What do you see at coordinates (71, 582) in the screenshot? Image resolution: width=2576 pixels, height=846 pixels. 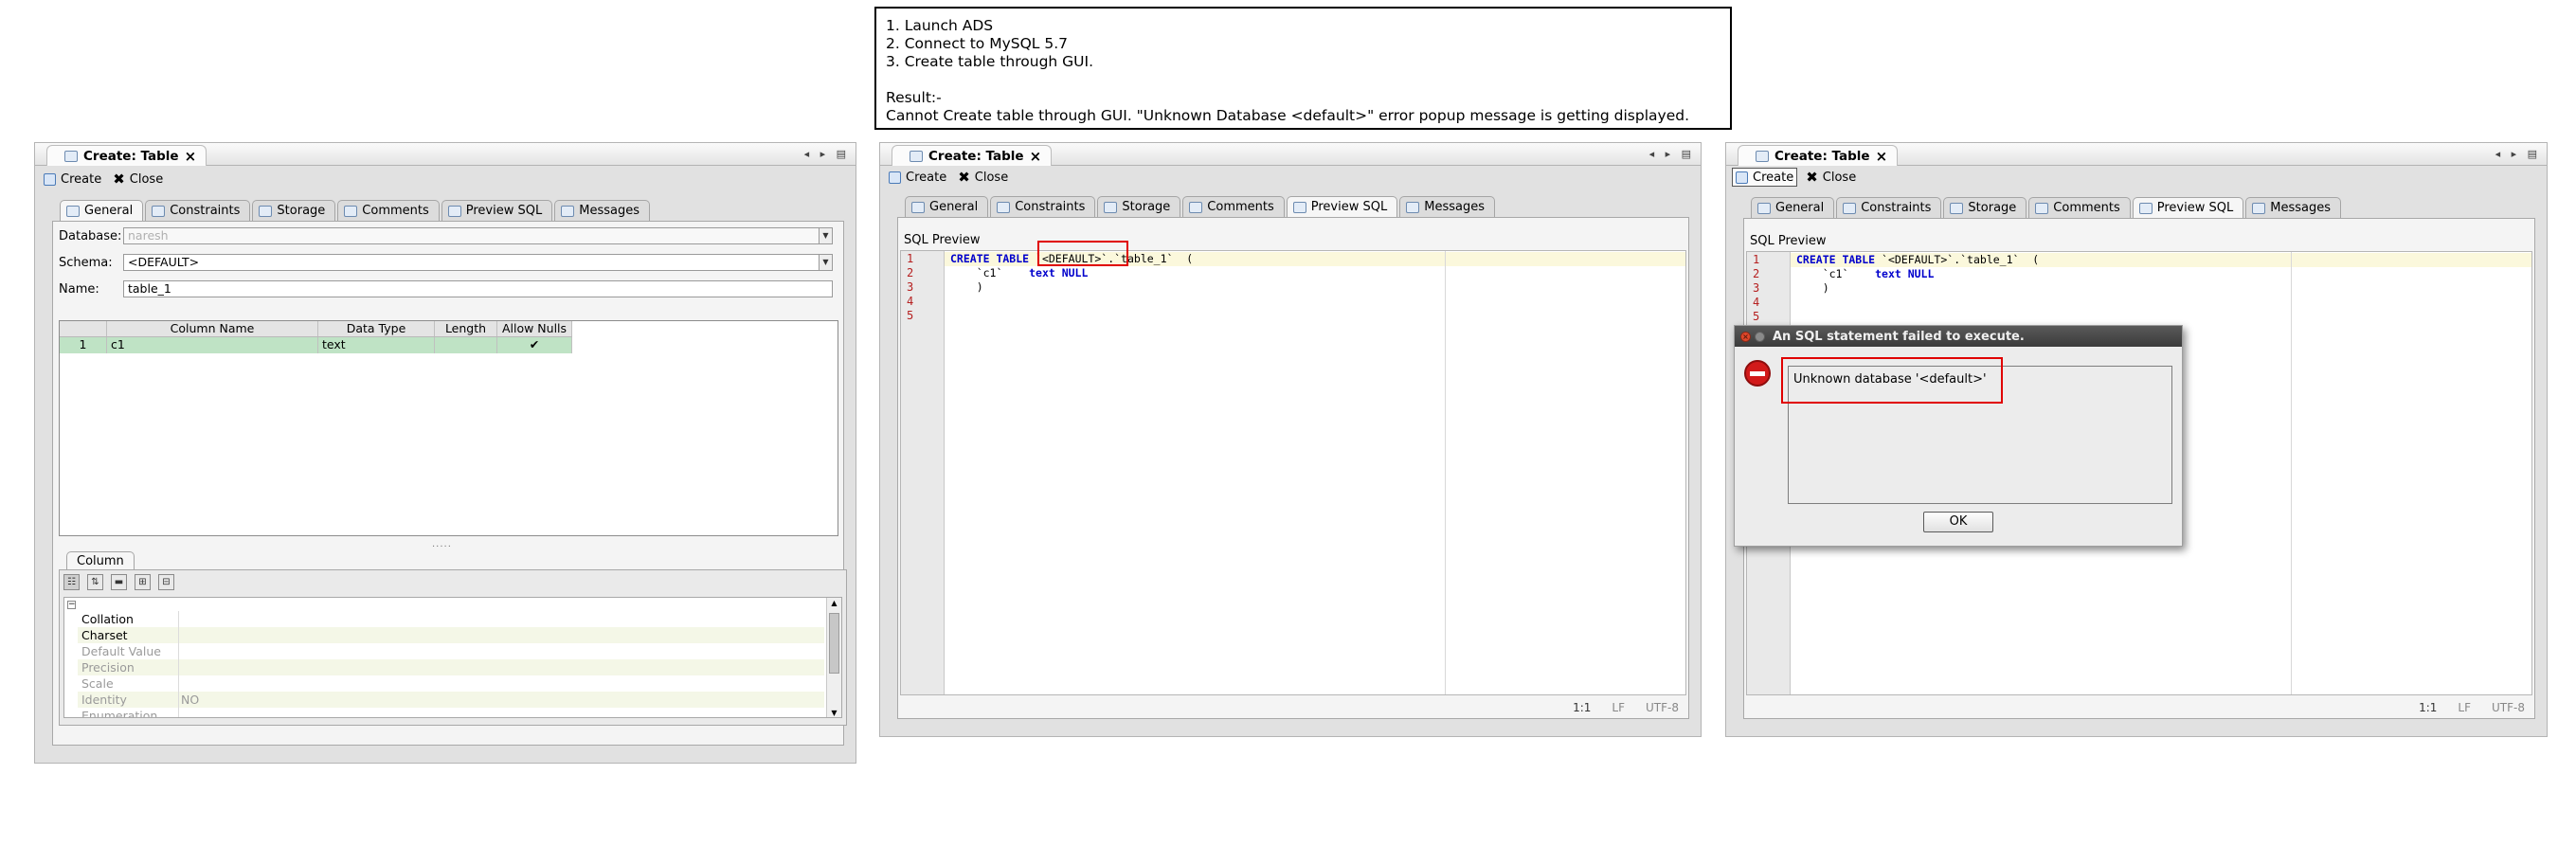 I see `categorized-icon: ☷` at bounding box center [71, 582].